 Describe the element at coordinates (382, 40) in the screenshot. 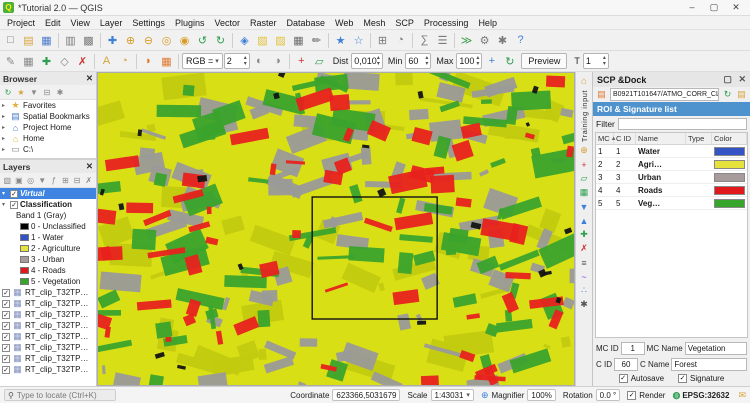

I see `new-map-view-icon: ⊞` at that location.